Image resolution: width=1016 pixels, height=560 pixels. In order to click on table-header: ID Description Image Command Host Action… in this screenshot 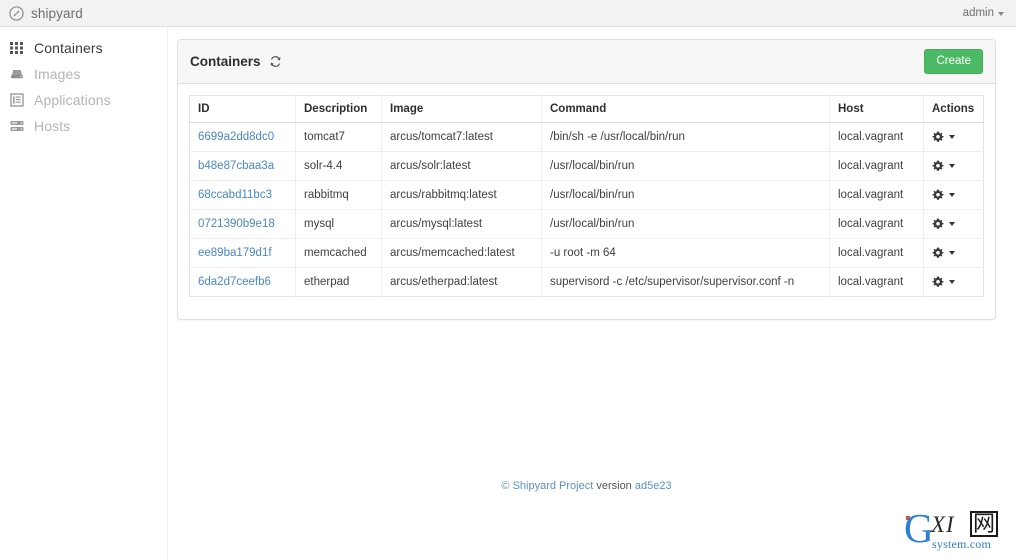, I will do `click(586, 109)`.